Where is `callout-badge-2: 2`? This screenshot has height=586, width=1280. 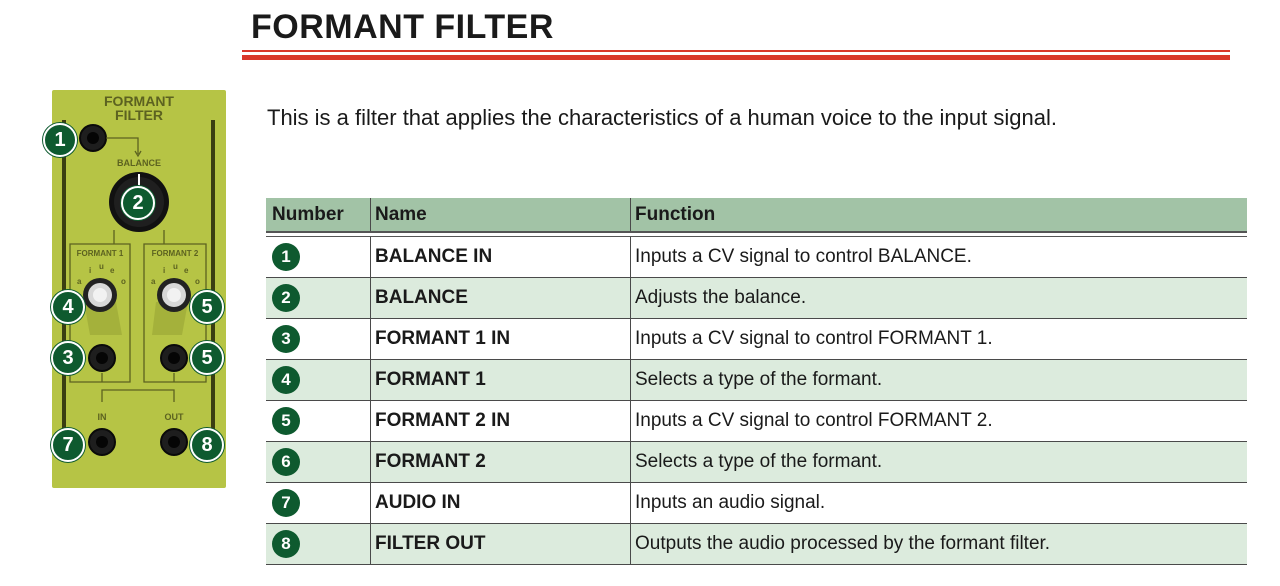
callout-badge-2: 2 is located at coordinates (138, 203).